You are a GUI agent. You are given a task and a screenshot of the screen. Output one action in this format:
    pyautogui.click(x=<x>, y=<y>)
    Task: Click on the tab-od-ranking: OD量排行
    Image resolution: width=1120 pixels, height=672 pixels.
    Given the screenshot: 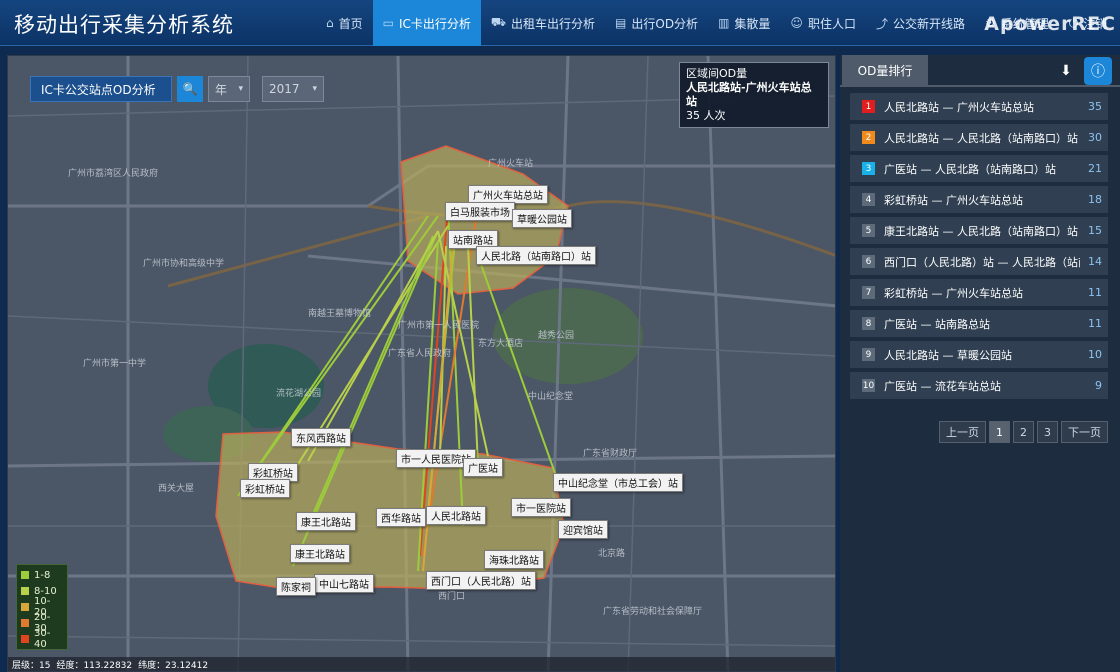 What is the action you would take?
    pyautogui.click(x=885, y=70)
    